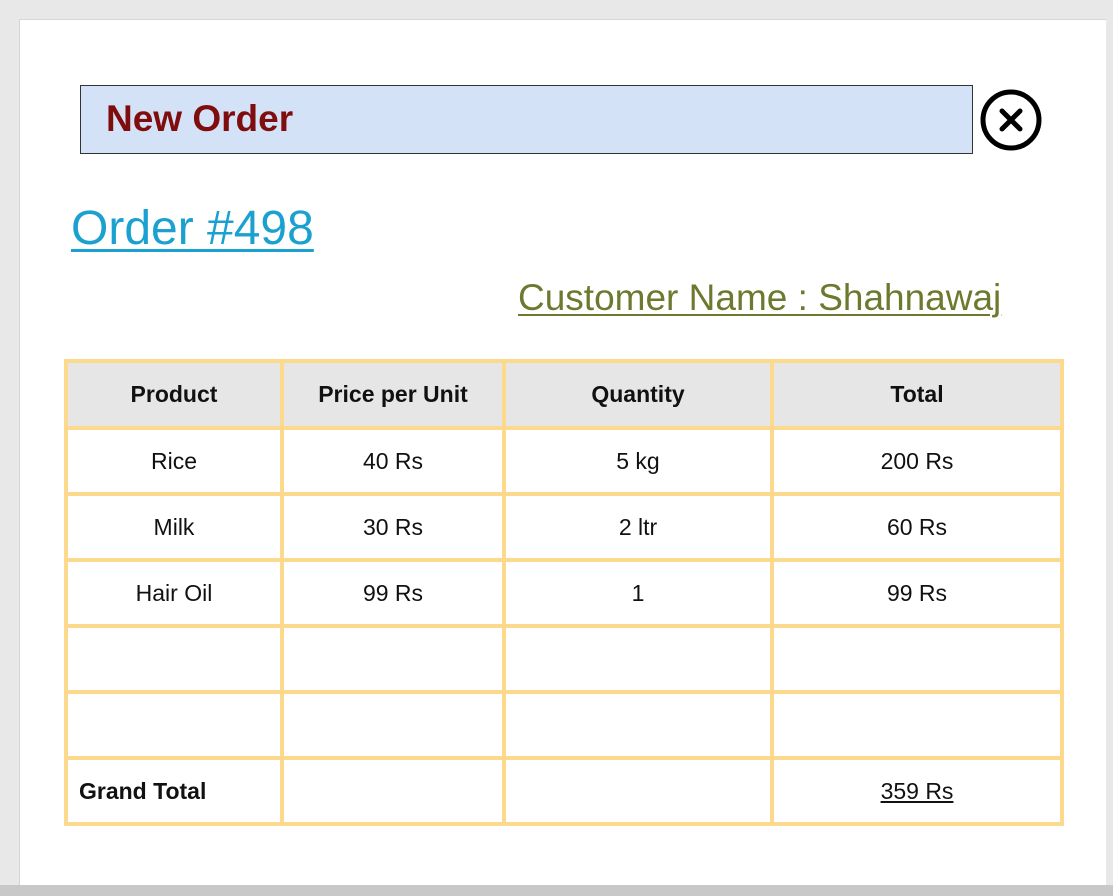  What do you see at coordinates (638, 394) in the screenshot?
I see `column-header-quantity: Quantity` at bounding box center [638, 394].